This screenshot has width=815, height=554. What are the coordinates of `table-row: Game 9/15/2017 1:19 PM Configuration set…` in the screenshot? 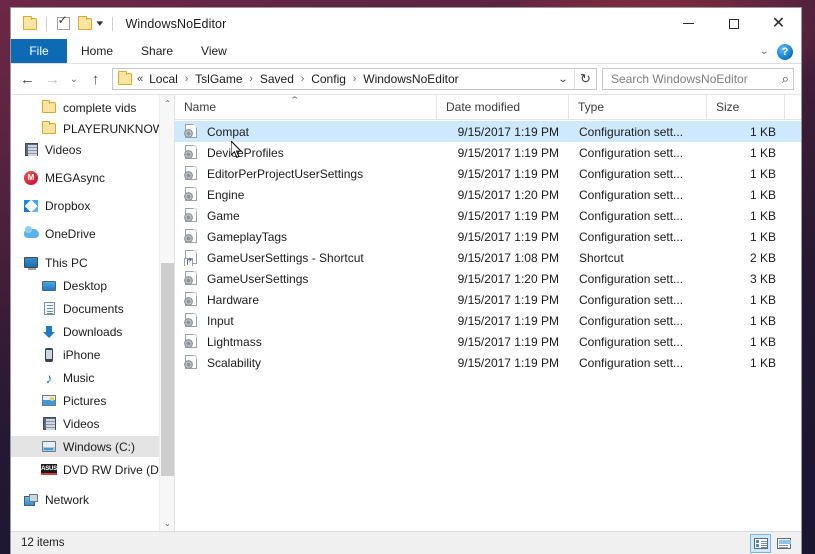 It's located at (488, 215).